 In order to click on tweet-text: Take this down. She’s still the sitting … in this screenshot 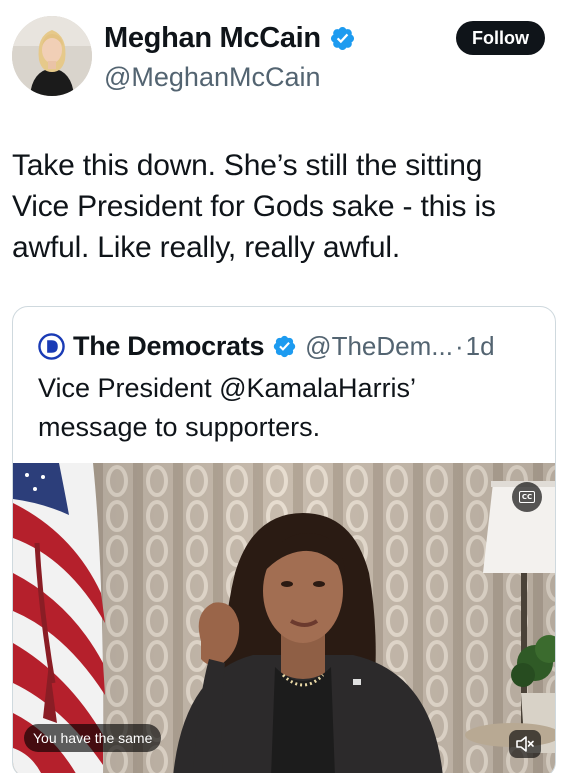, I will do `click(254, 206)`.